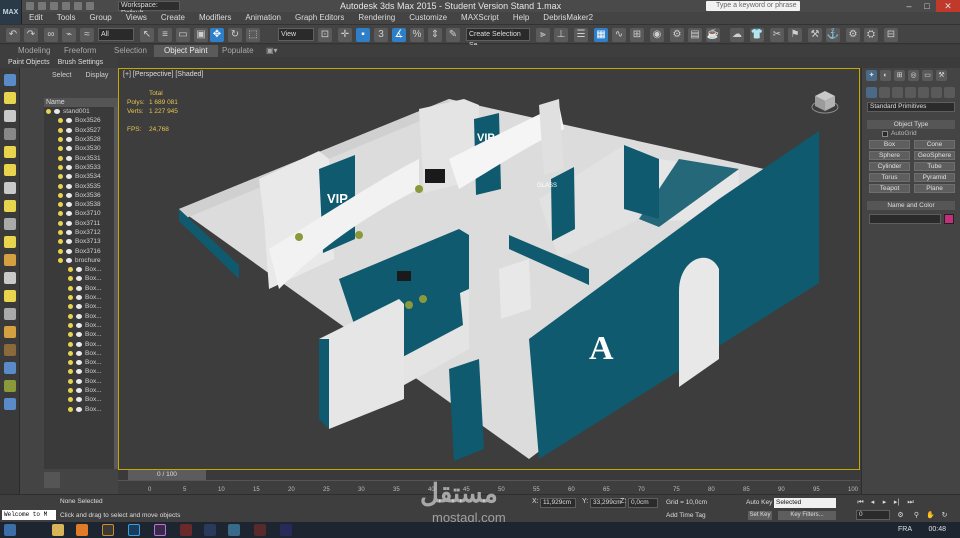 Image resolution: width=960 pixels, height=538 pixels. Describe the element at coordinates (428, 18) in the screenshot. I see `menu-customize: Customize` at that location.